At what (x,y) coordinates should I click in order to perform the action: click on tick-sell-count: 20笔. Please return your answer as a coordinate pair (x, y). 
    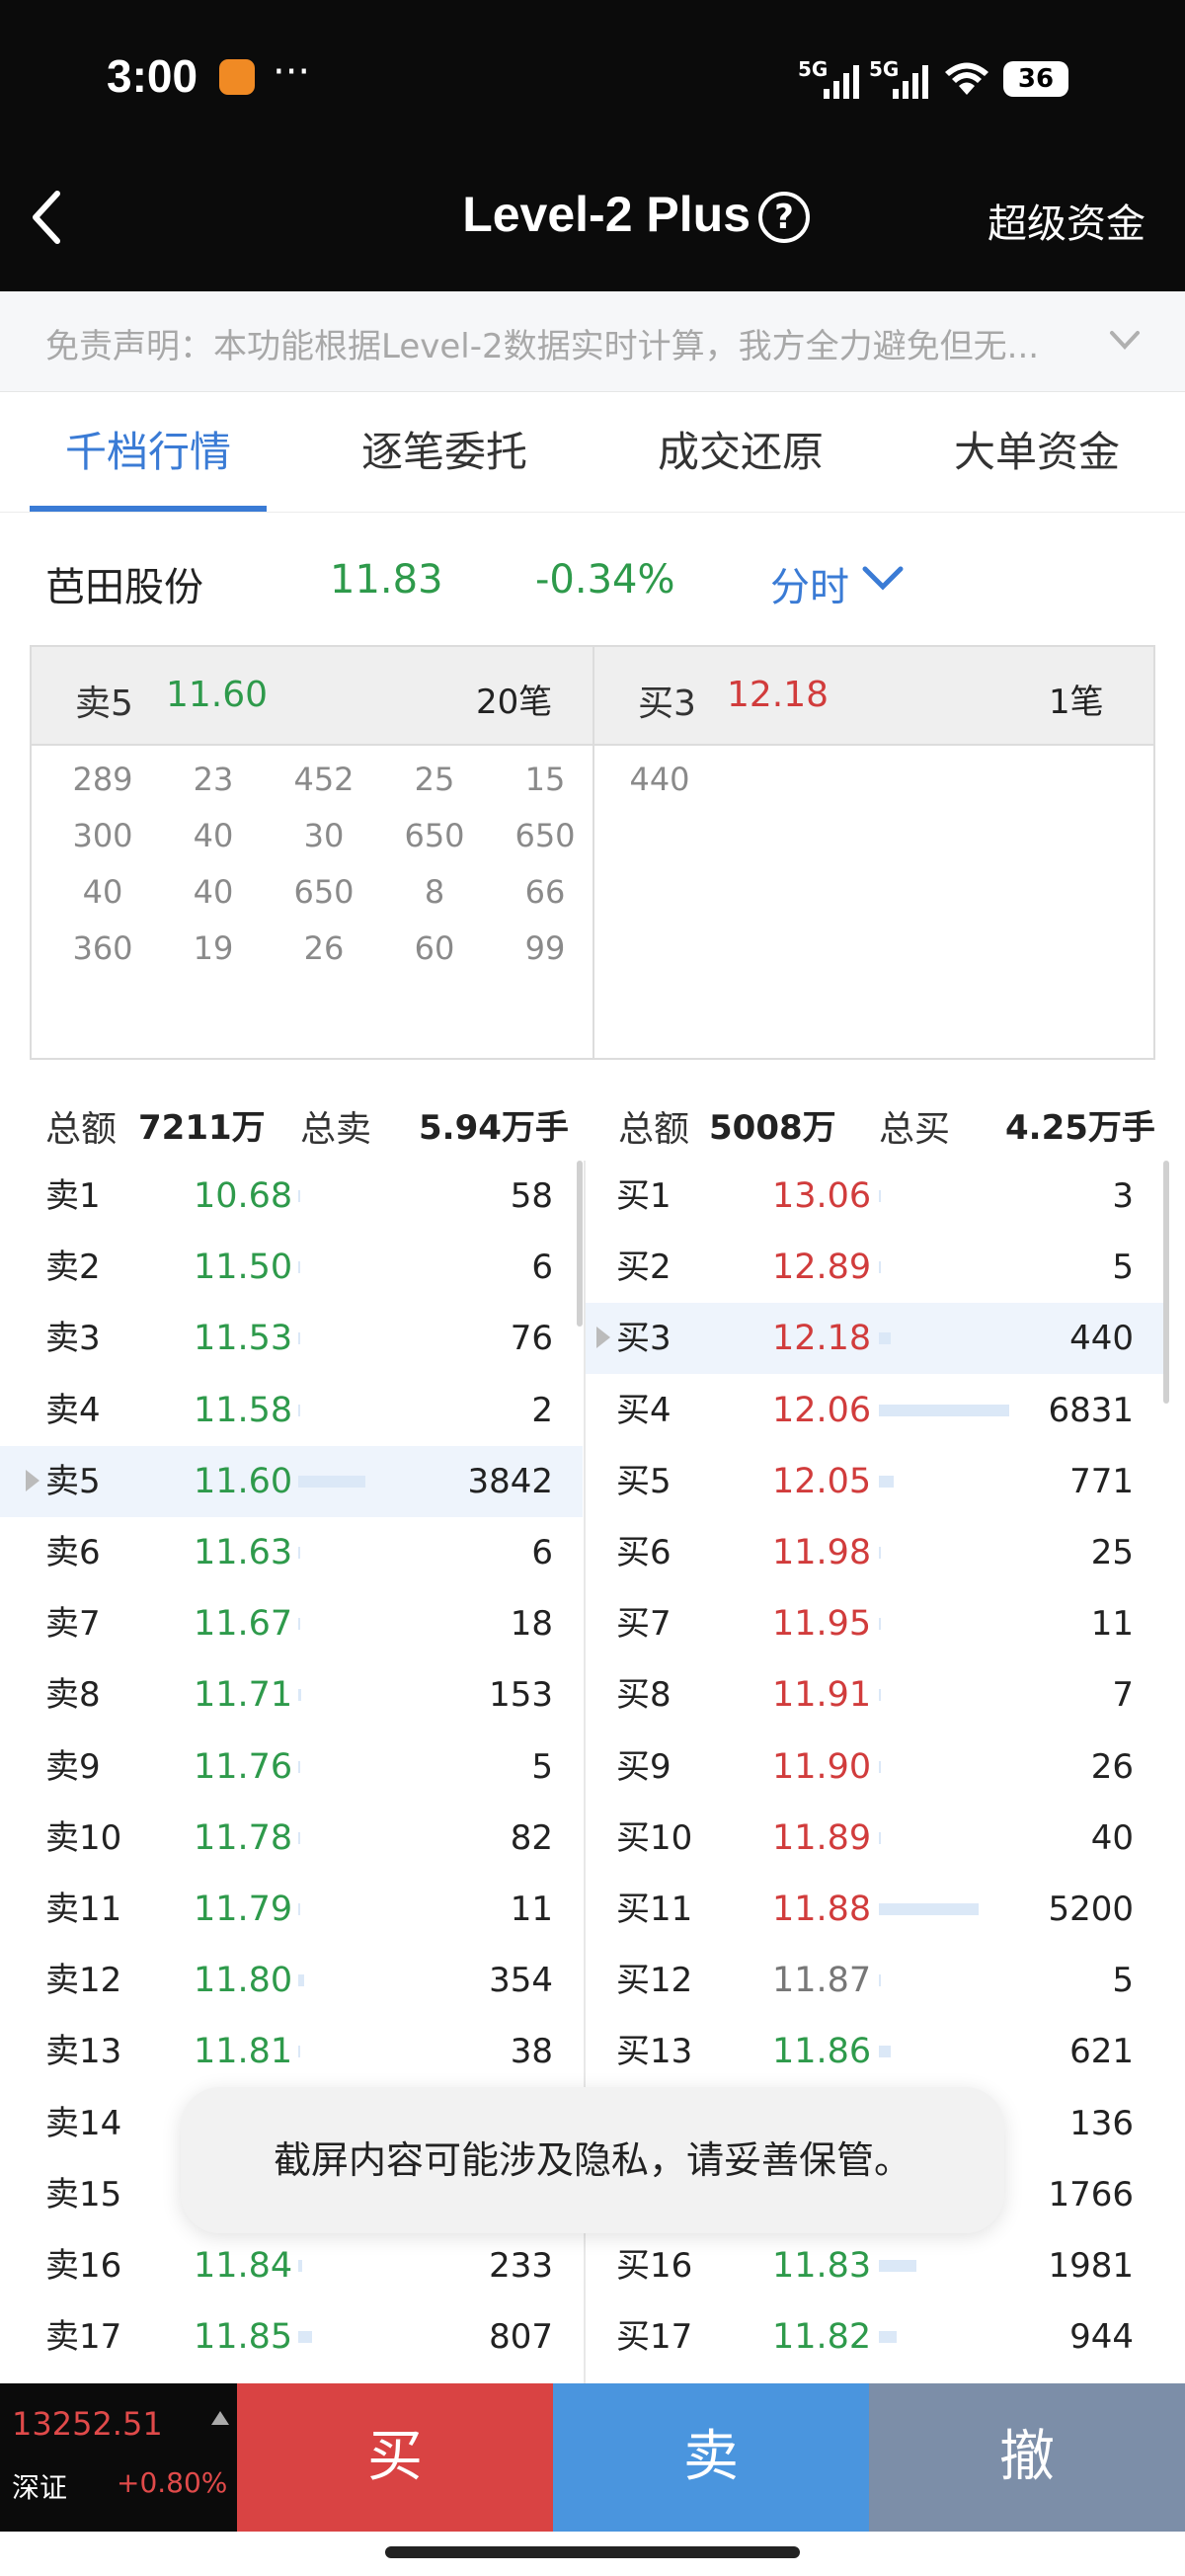
    Looking at the image, I should click on (515, 702).